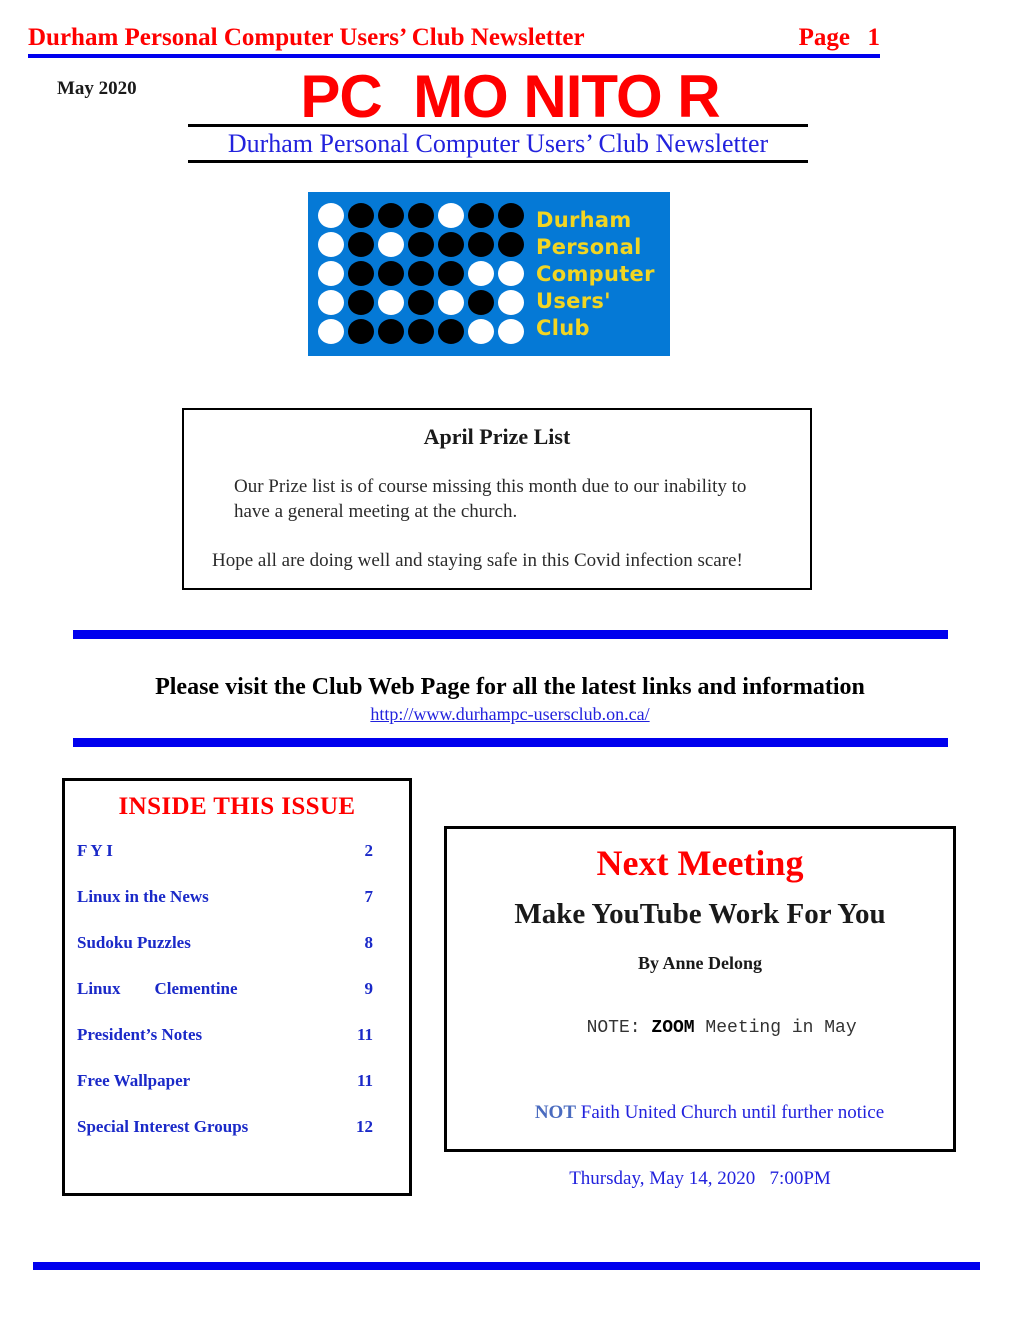  Describe the element at coordinates (391, 302) in the screenshot. I see `logo-dot-r4-c3` at that location.